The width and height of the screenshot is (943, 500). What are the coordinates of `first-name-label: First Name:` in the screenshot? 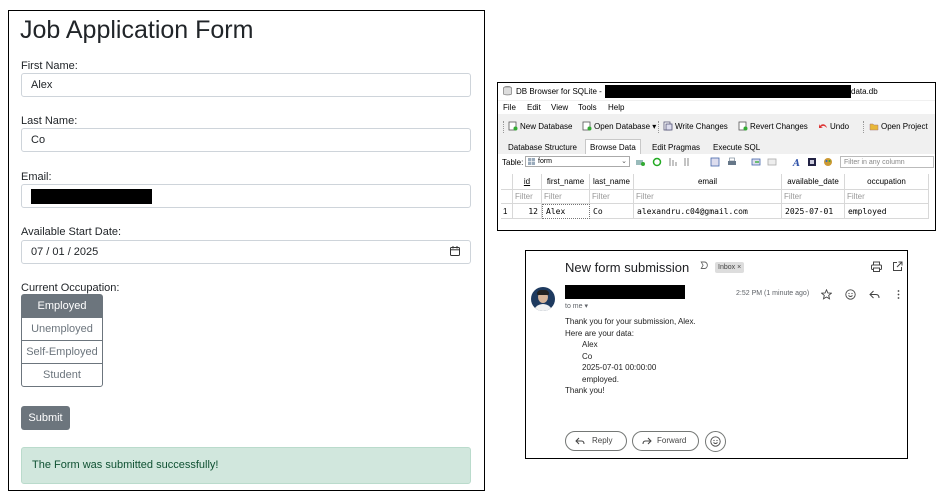 It's located at (49, 66).